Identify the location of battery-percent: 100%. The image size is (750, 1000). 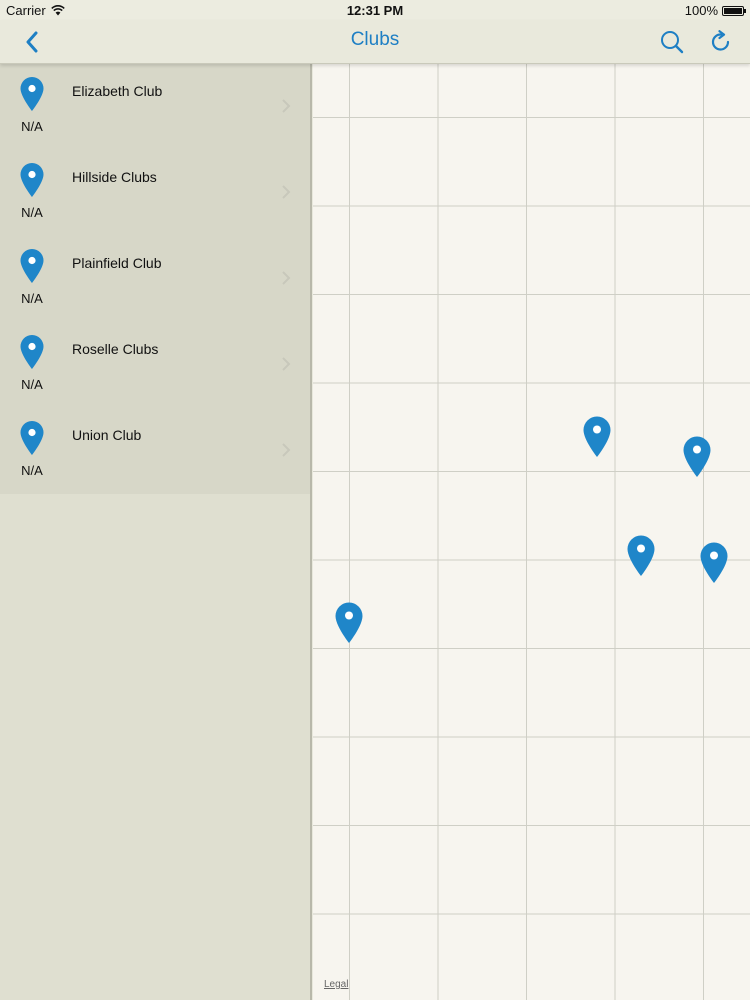
(701, 10).